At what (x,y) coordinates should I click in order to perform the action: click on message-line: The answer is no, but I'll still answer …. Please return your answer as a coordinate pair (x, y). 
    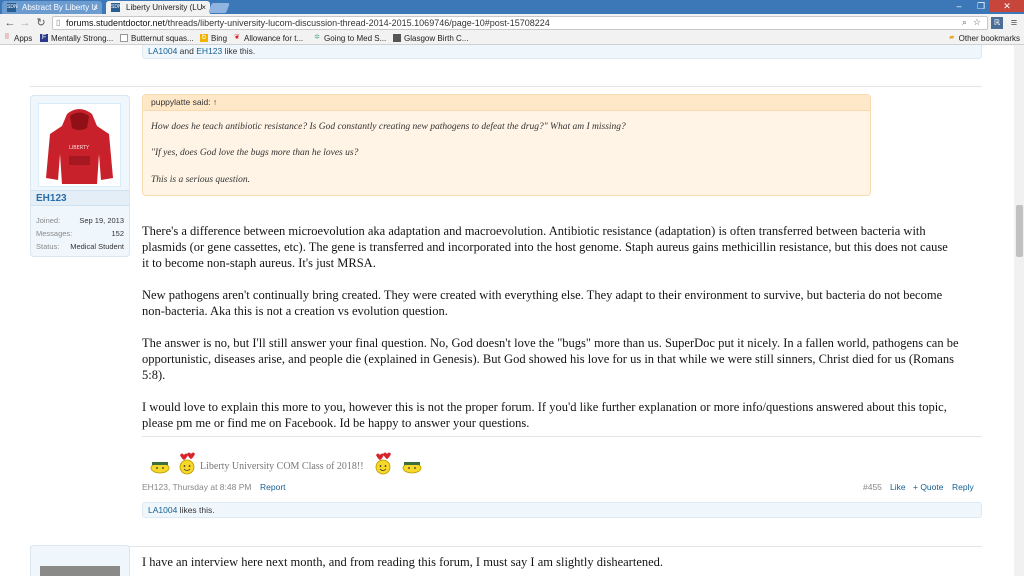
    Looking at the image, I should click on (550, 343).